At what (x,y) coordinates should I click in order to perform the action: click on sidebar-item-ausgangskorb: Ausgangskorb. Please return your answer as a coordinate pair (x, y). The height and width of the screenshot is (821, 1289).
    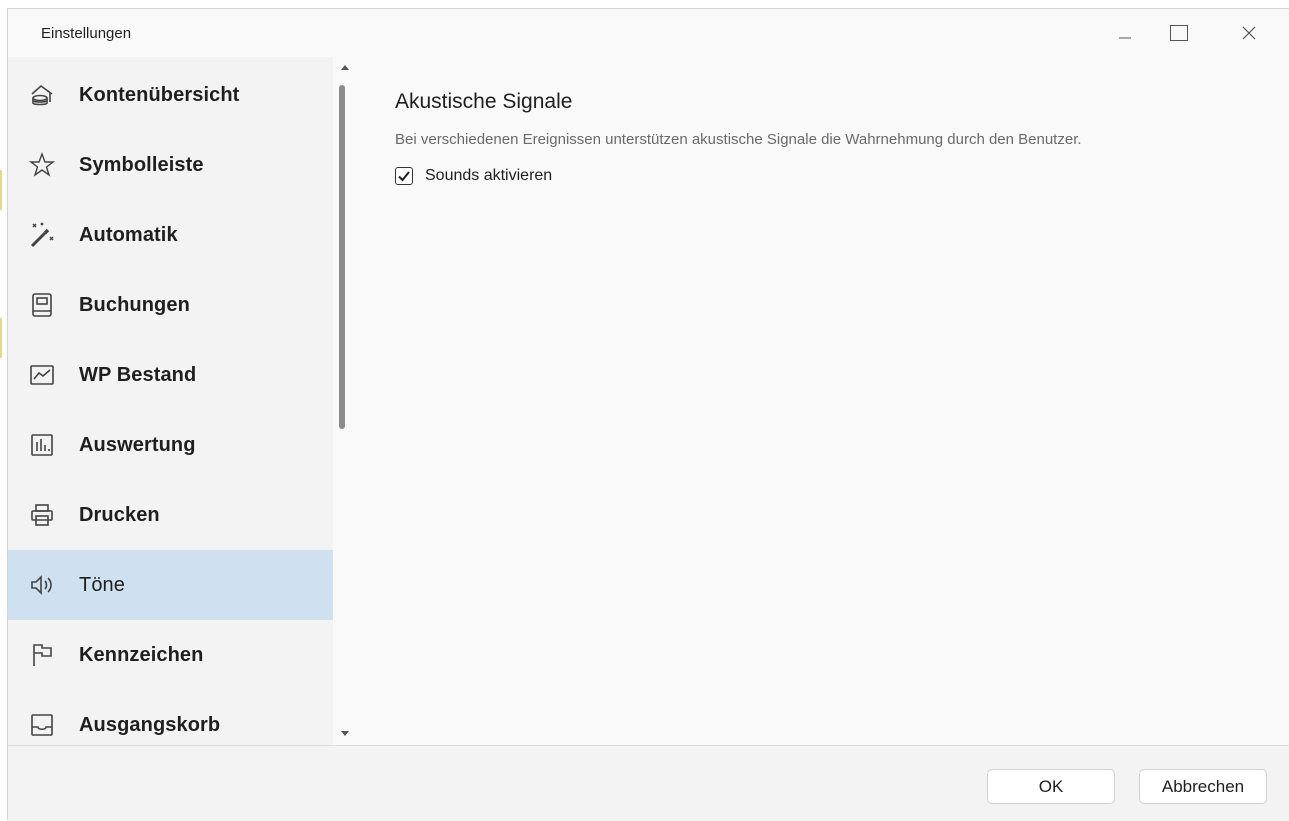
    Looking at the image, I should click on (170, 717).